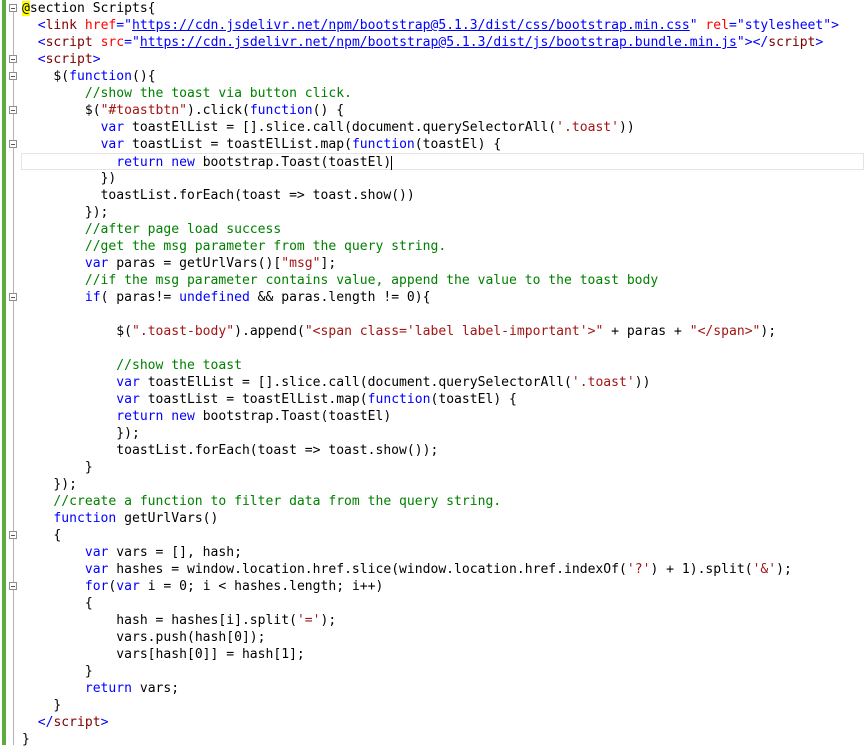 The image size is (864, 752). What do you see at coordinates (392, 162) in the screenshot?
I see `text-caret` at bounding box center [392, 162].